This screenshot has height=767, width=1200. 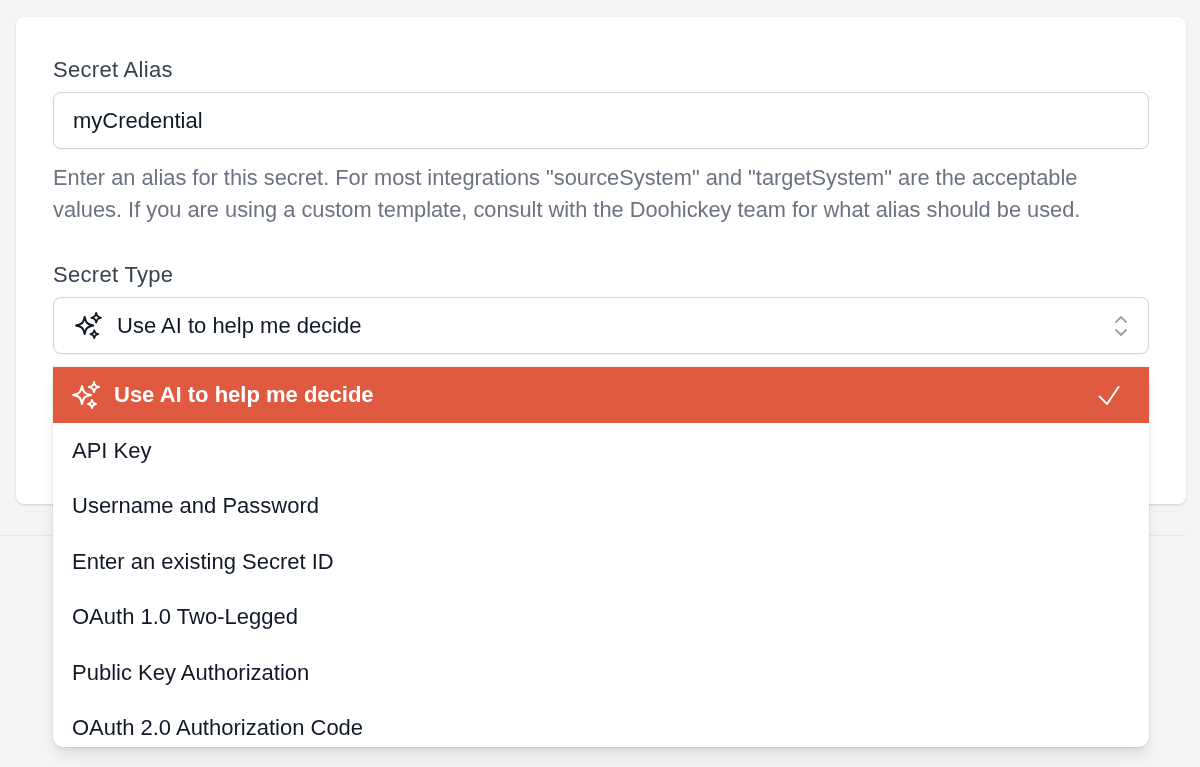 What do you see at coordinates (601, 562) in the screenshot?
I see `dropdown-option: Enter an existing Secret ID` at bounding box center [601, 562].